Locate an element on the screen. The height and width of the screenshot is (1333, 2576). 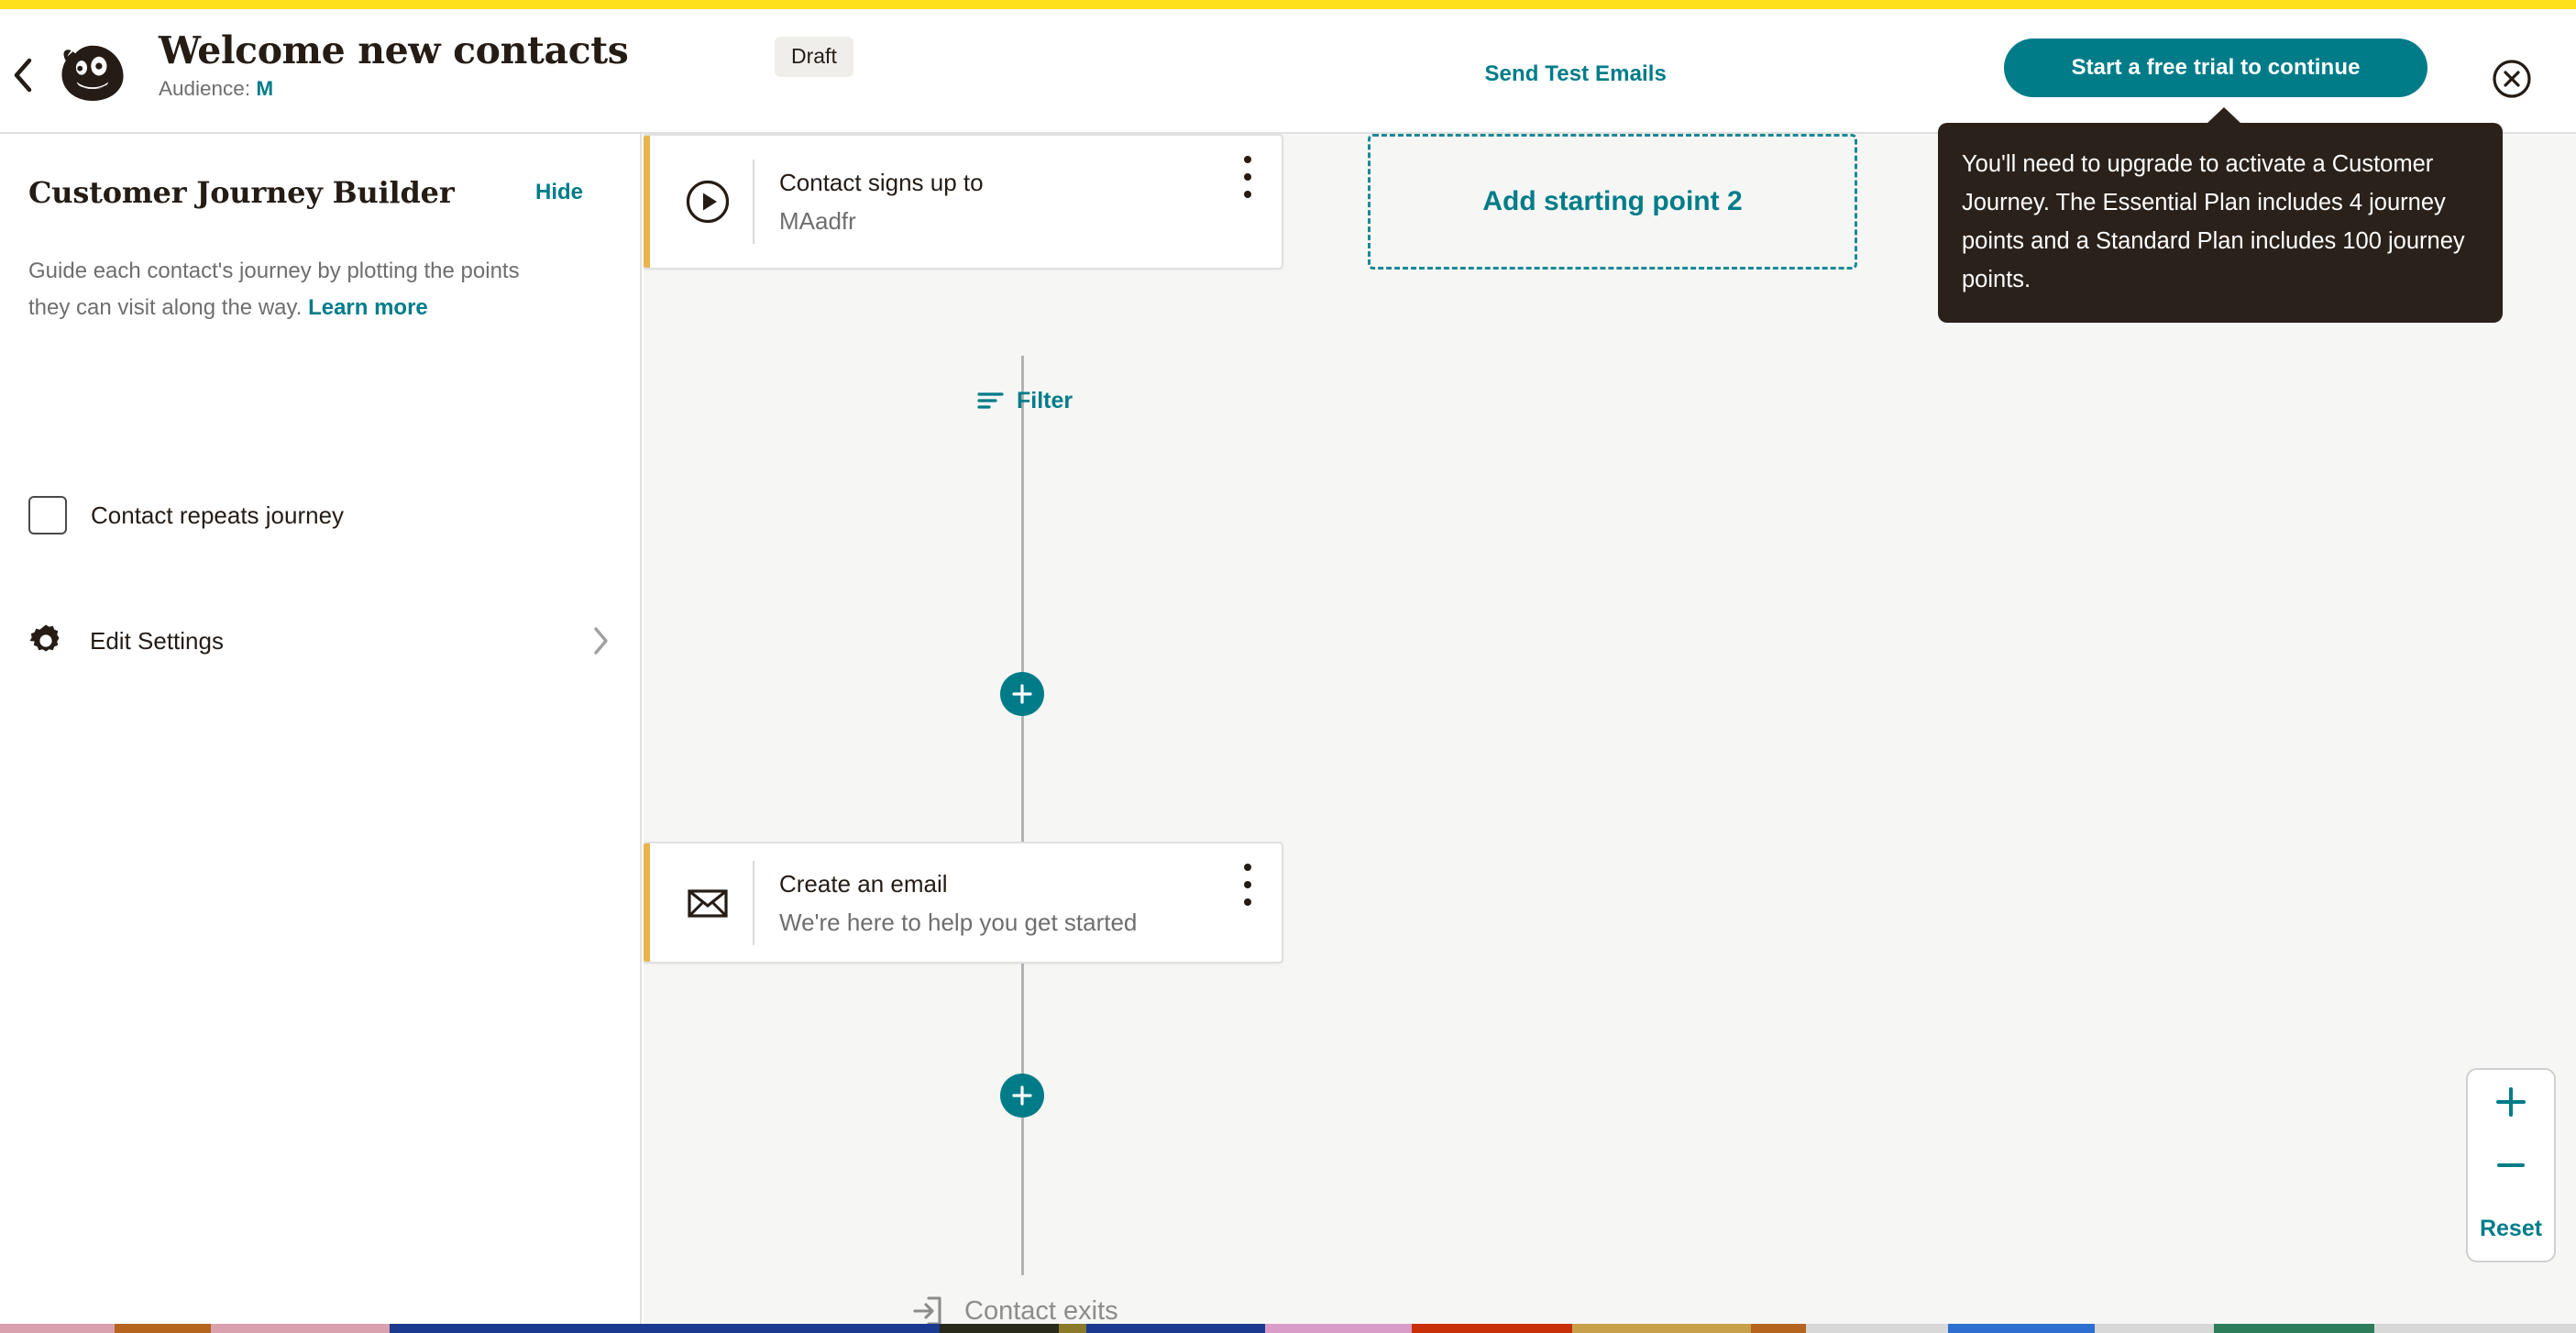
contact-repeats-journey-label: Contact repeats journey is located at coordinates (218, 515).